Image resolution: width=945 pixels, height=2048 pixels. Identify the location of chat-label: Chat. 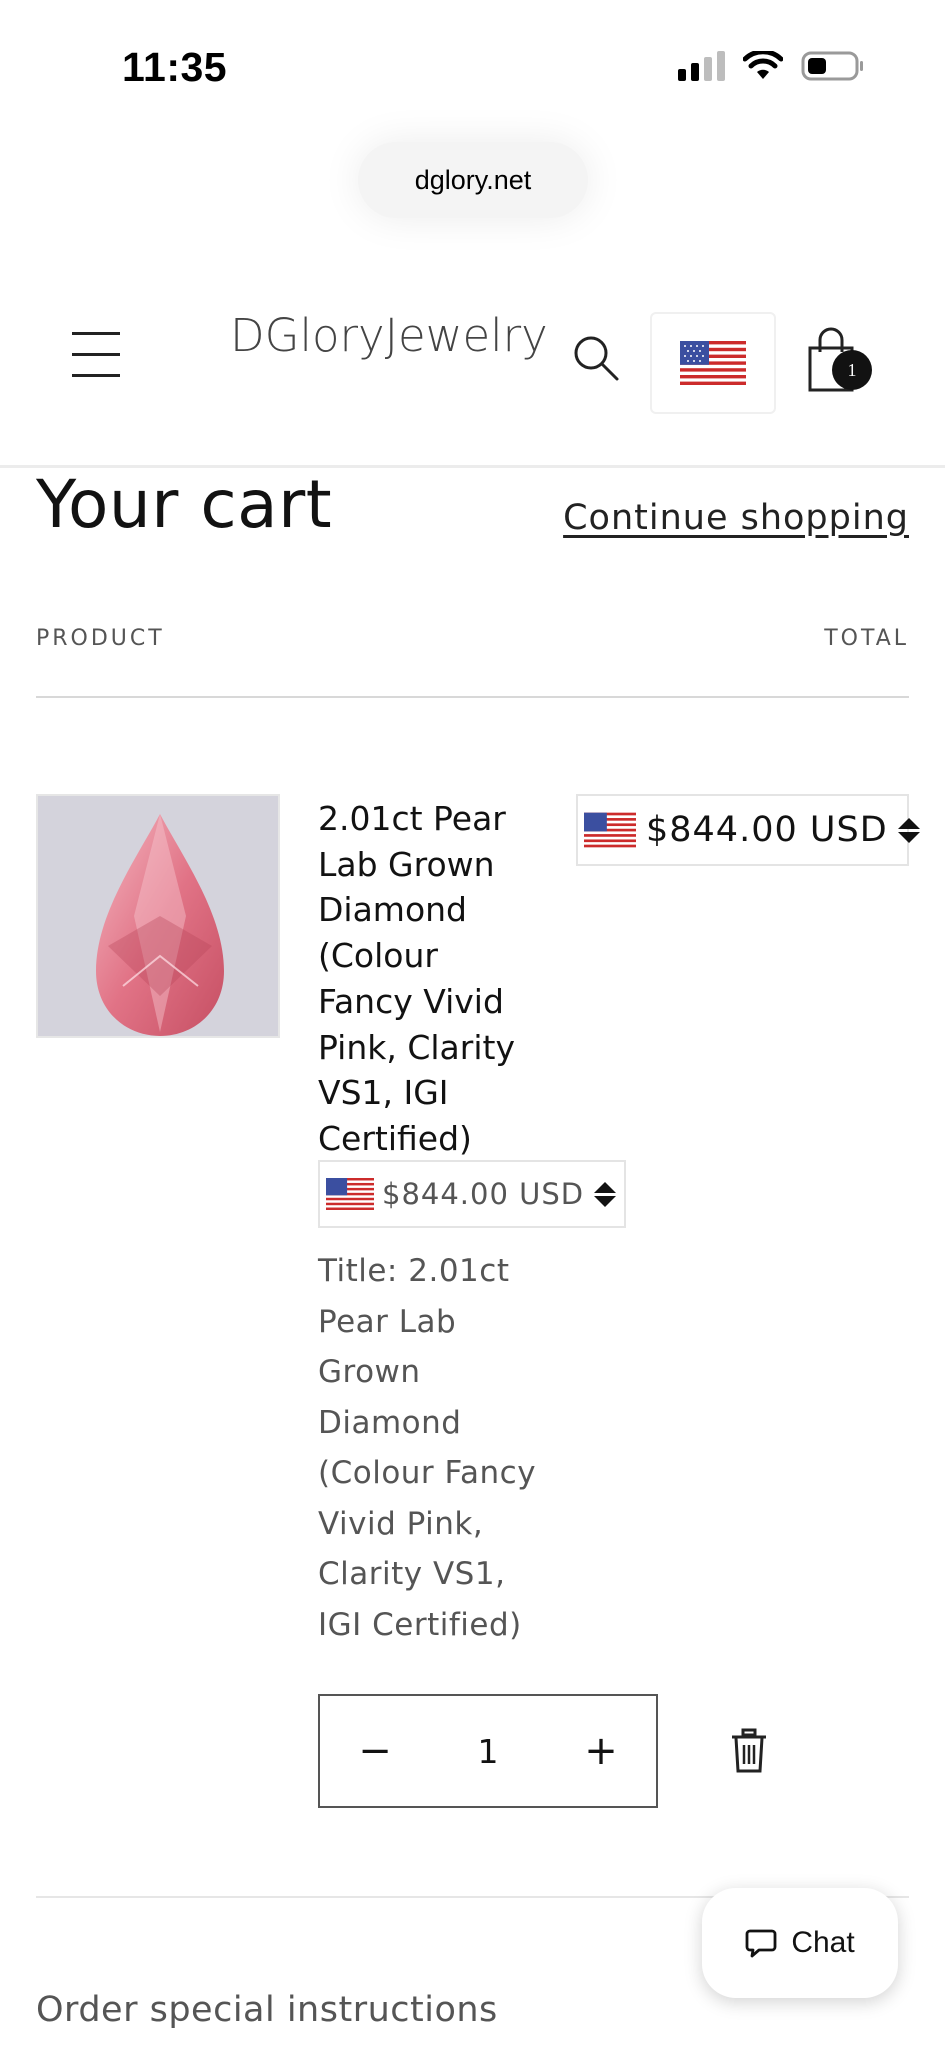
(823, 1942).